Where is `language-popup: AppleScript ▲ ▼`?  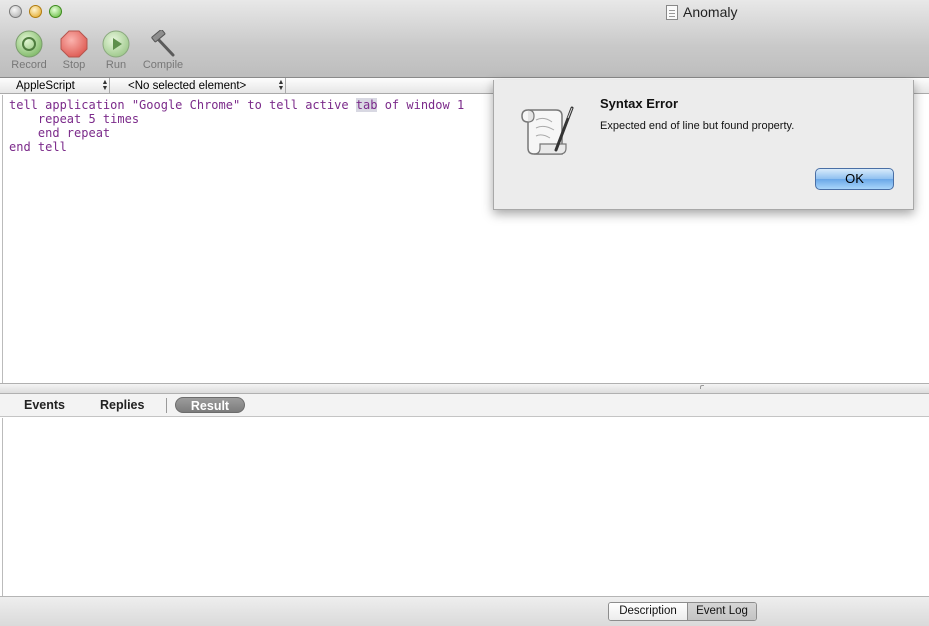 language-popup: AppleScript ▲ ▼ is located at coordinates (56, 85).